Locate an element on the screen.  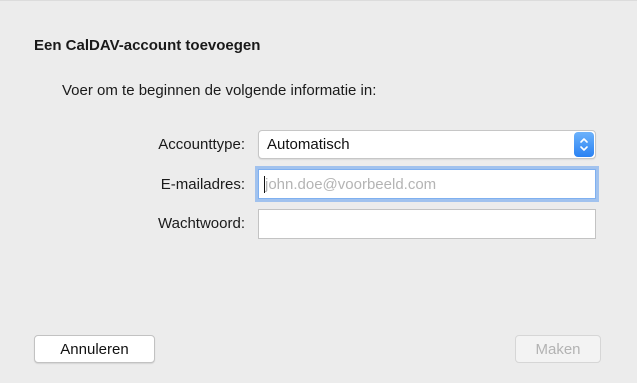
email-label: E-mailadres: is located at coordinates (202, 184).